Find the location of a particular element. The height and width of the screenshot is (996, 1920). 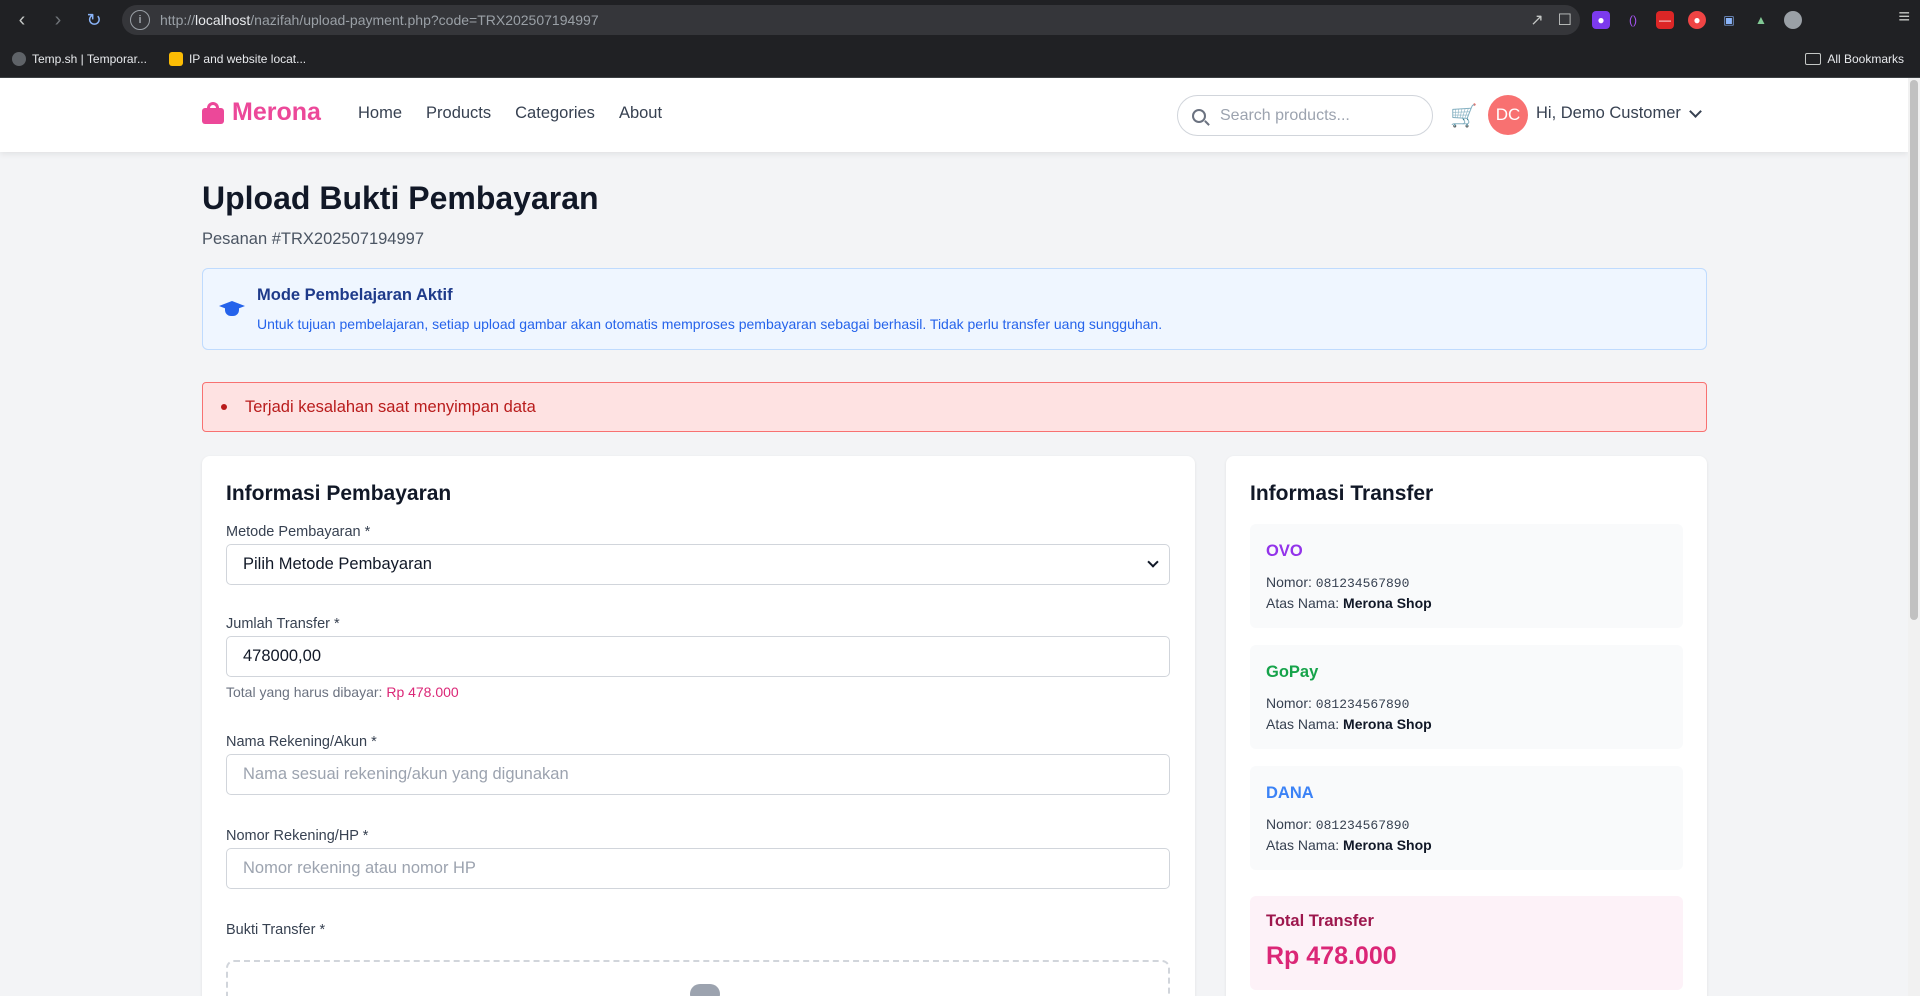

user-menu: Hi, Demo Customer is located at coordinates (1619, 113).